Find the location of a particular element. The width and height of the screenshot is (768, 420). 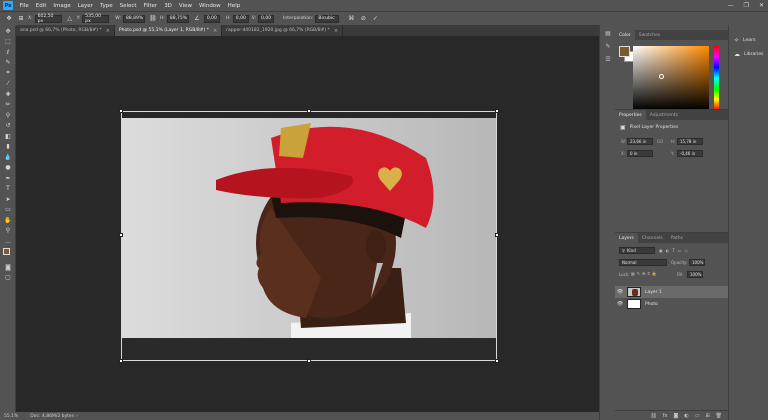

menu-edit: Edit is located at coordinates (41, 6).